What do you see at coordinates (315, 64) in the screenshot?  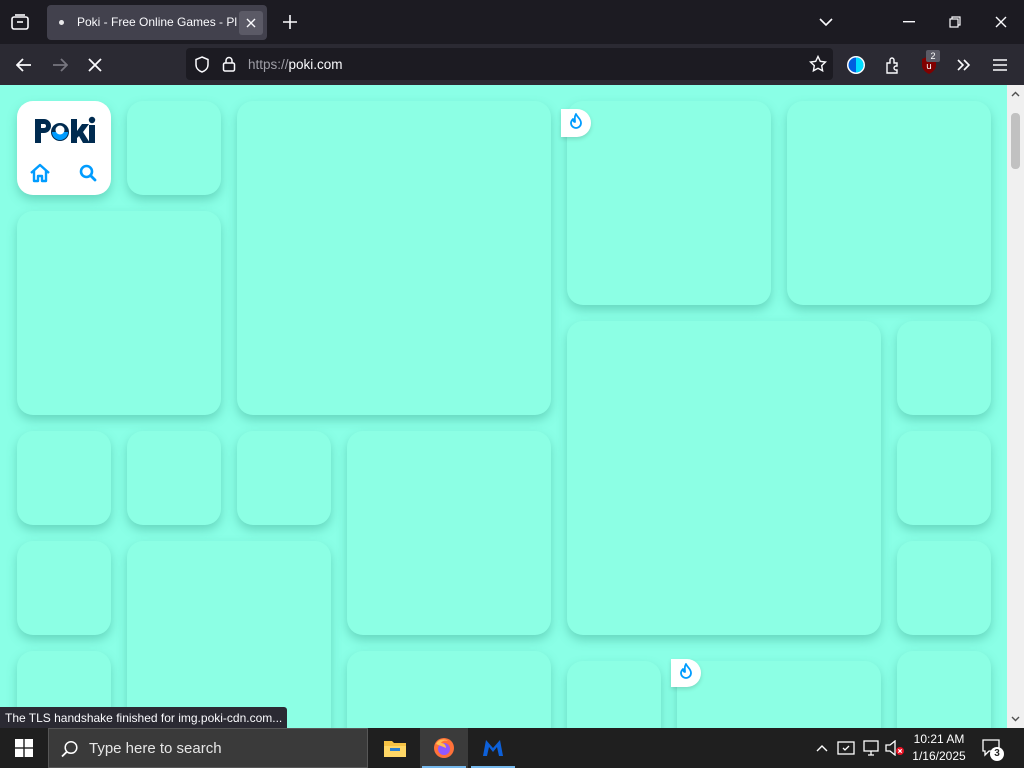 I see `url-host: poki.com` at bounding box center [315, 64].